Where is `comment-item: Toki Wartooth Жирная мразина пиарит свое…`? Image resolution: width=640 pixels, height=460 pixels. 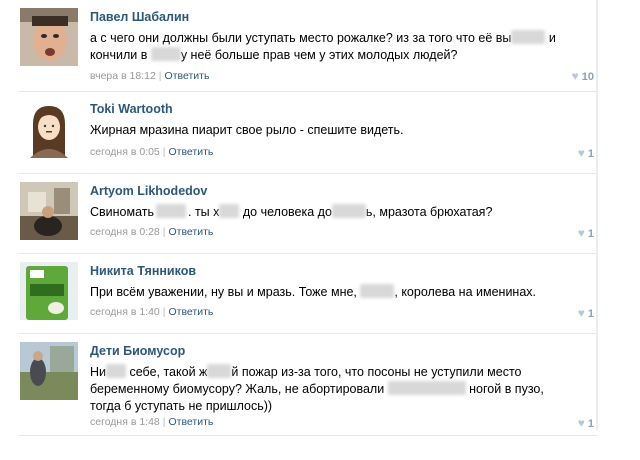
comment-item: Toki Wartooth Жирная мразина пиарит свое… is located at coordinates (308, 137).